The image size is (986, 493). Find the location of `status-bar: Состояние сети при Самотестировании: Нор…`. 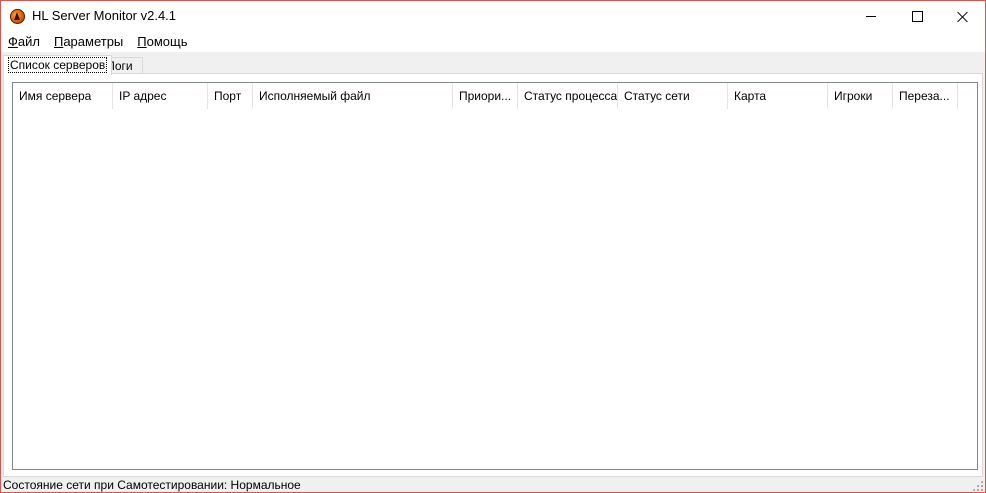

status-bar: Состояние сети при Самотестировании: Нор… is located at coordinates (493, 484).